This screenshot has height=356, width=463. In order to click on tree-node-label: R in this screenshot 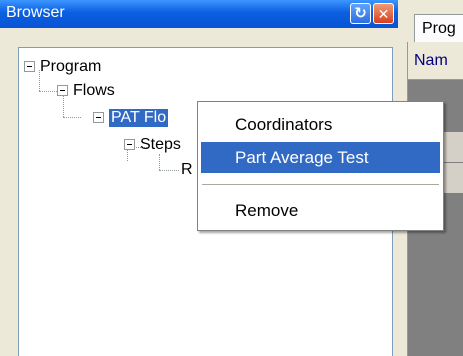, I will do `click(187, 169)`.